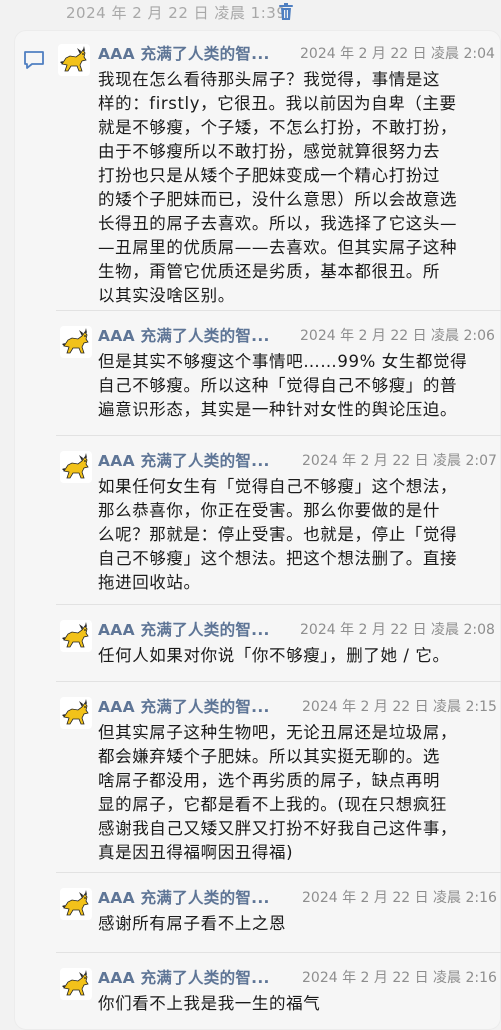  I want to click on comment-line: 感谢所有屌子看不上之恩, so click(192, 923).